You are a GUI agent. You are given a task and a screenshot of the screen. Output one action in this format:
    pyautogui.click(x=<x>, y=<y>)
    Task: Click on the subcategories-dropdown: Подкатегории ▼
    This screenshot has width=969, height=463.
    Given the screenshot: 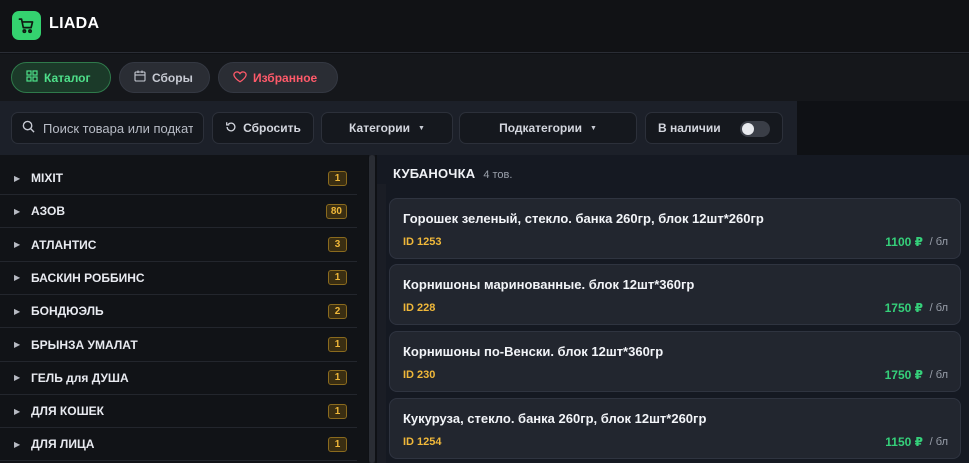 What is the action you would take?
    pyautogui.click(x=548, y=128)
    